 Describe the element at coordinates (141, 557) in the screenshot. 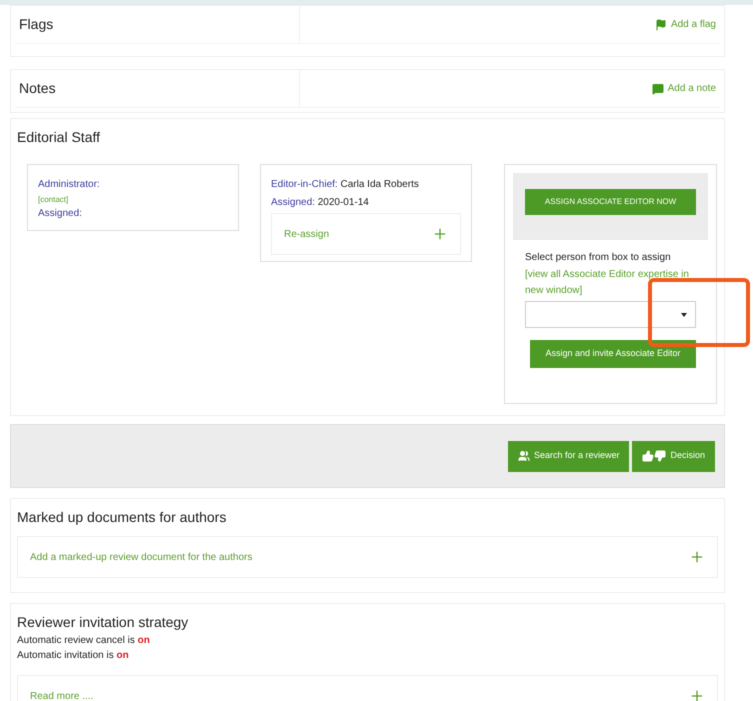

I see `expand-link: Add a marked-up review document for the authors` at that location.